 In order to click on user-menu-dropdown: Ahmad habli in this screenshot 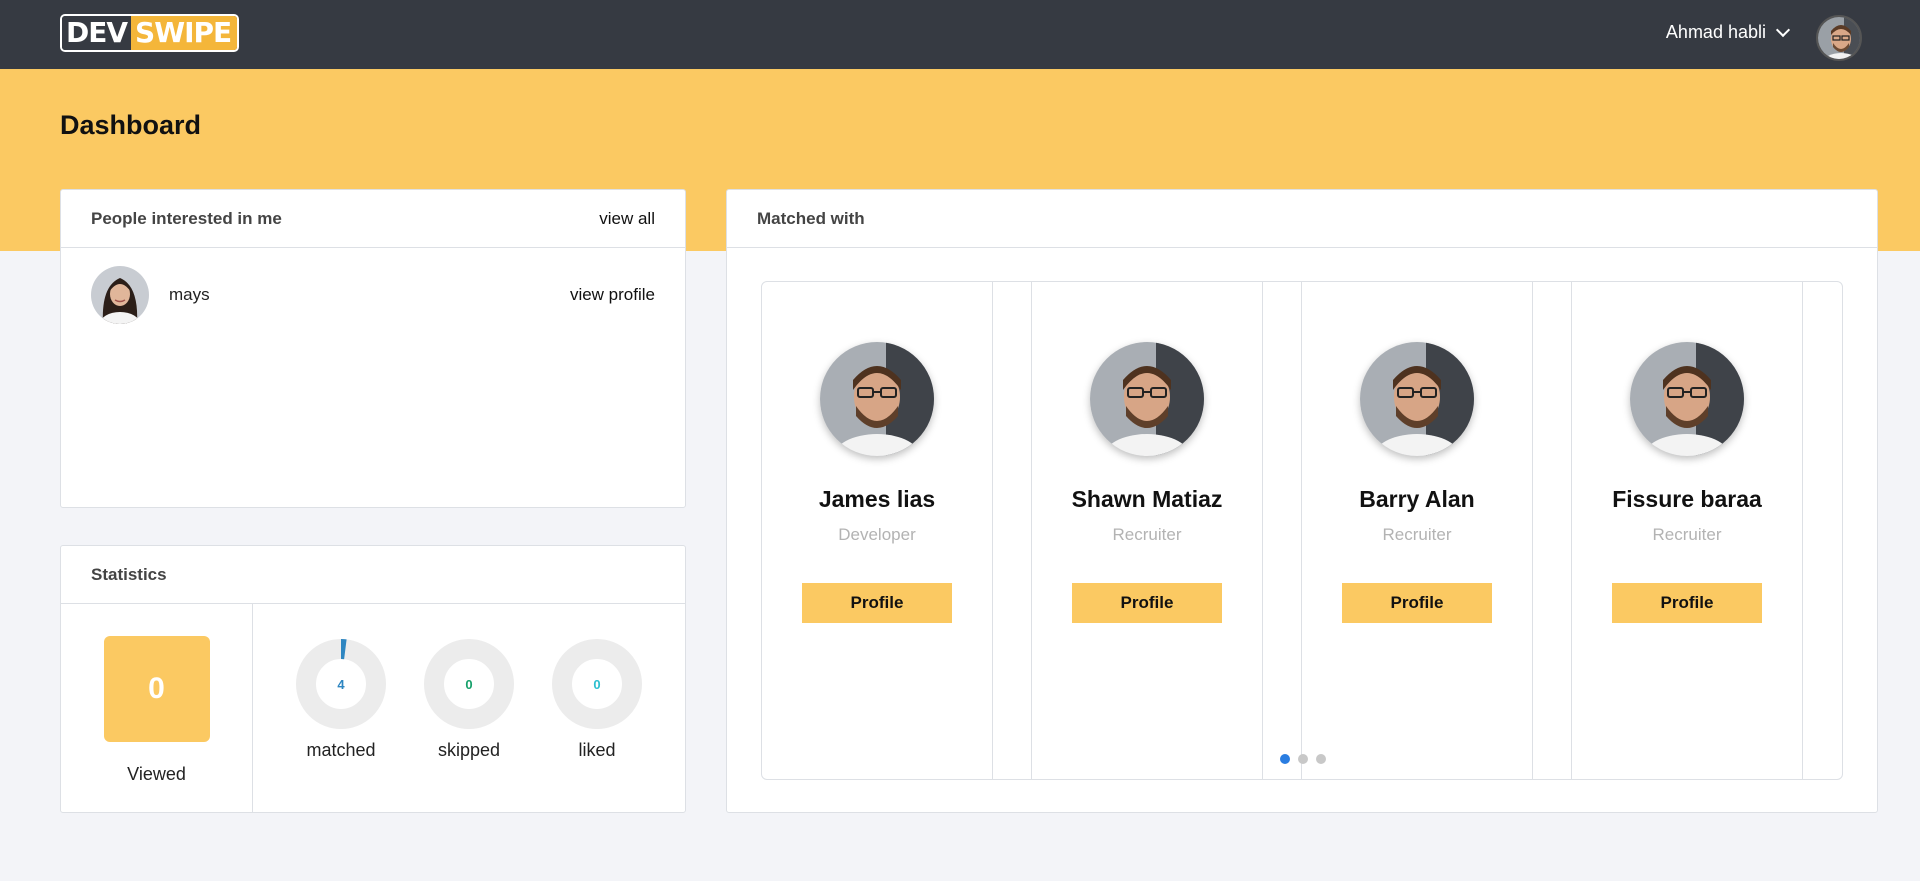, I will do `click(1728, 32)`.